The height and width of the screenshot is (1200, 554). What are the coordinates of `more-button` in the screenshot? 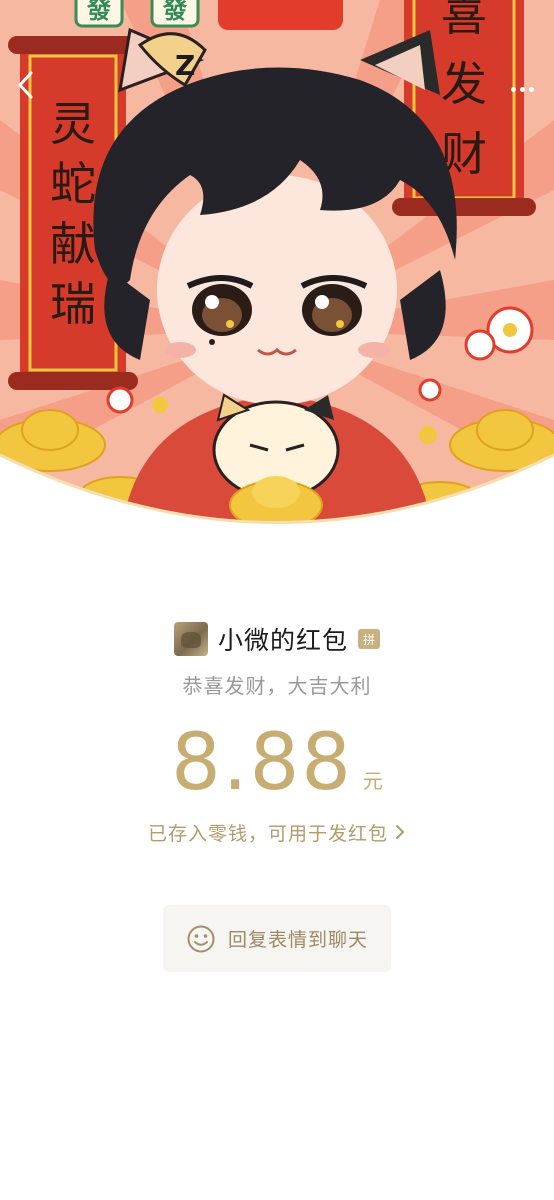 It's located at (522, 89).